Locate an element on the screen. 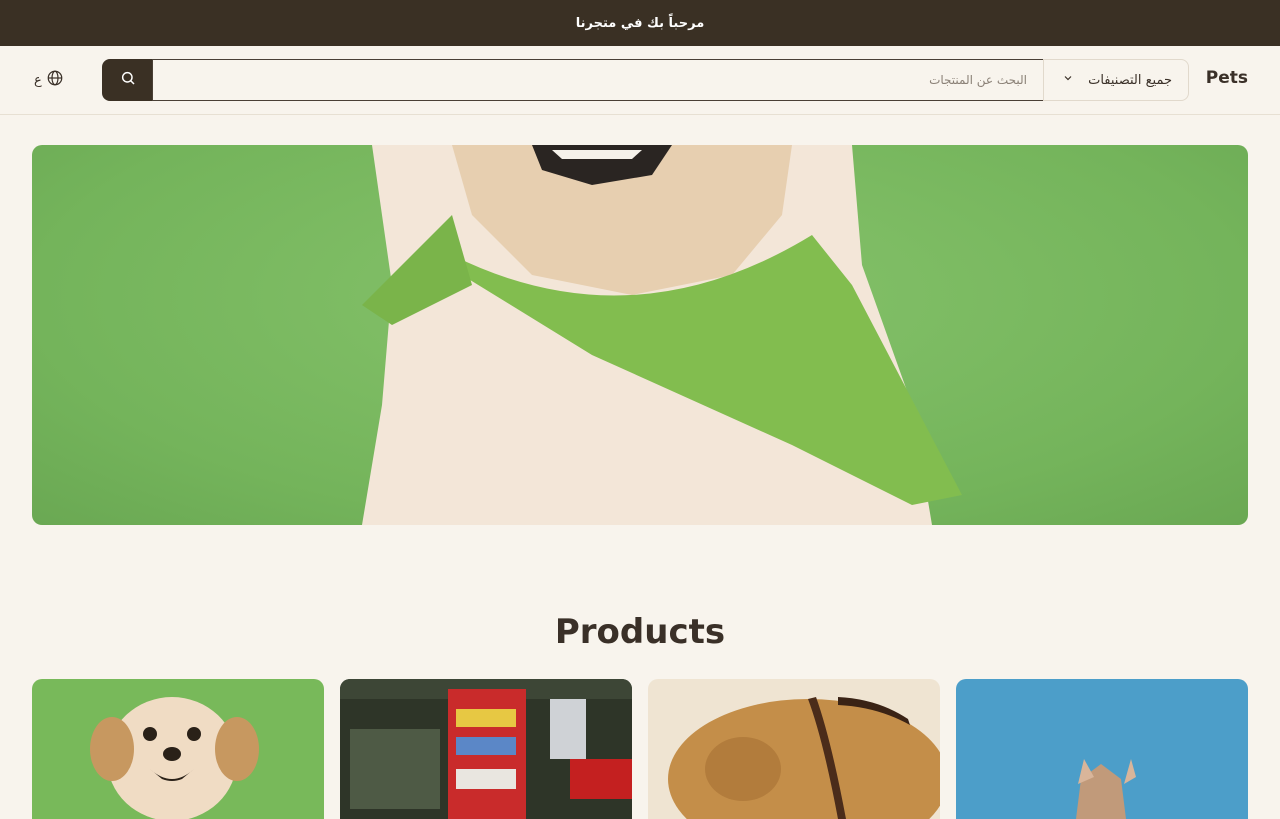 Image resolution: width=1280 pixels, height=819 pixels. globe-icon is located at coordinates (55, 80).